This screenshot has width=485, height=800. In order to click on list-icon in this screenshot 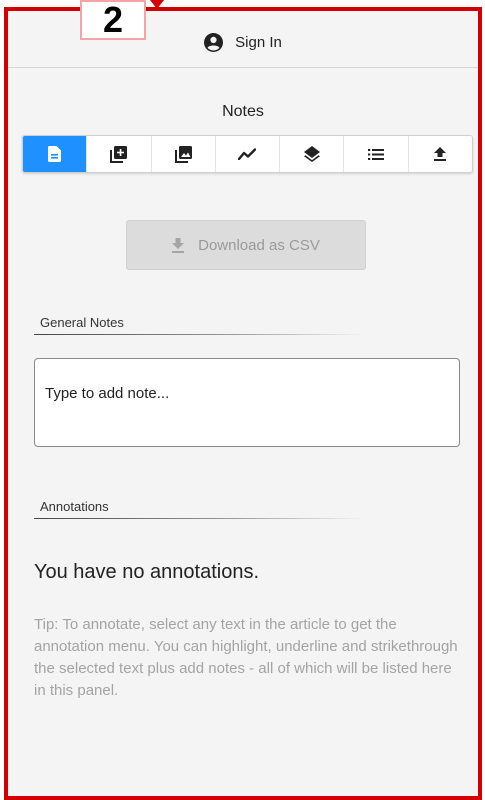, I will do `click(376, 154)`.